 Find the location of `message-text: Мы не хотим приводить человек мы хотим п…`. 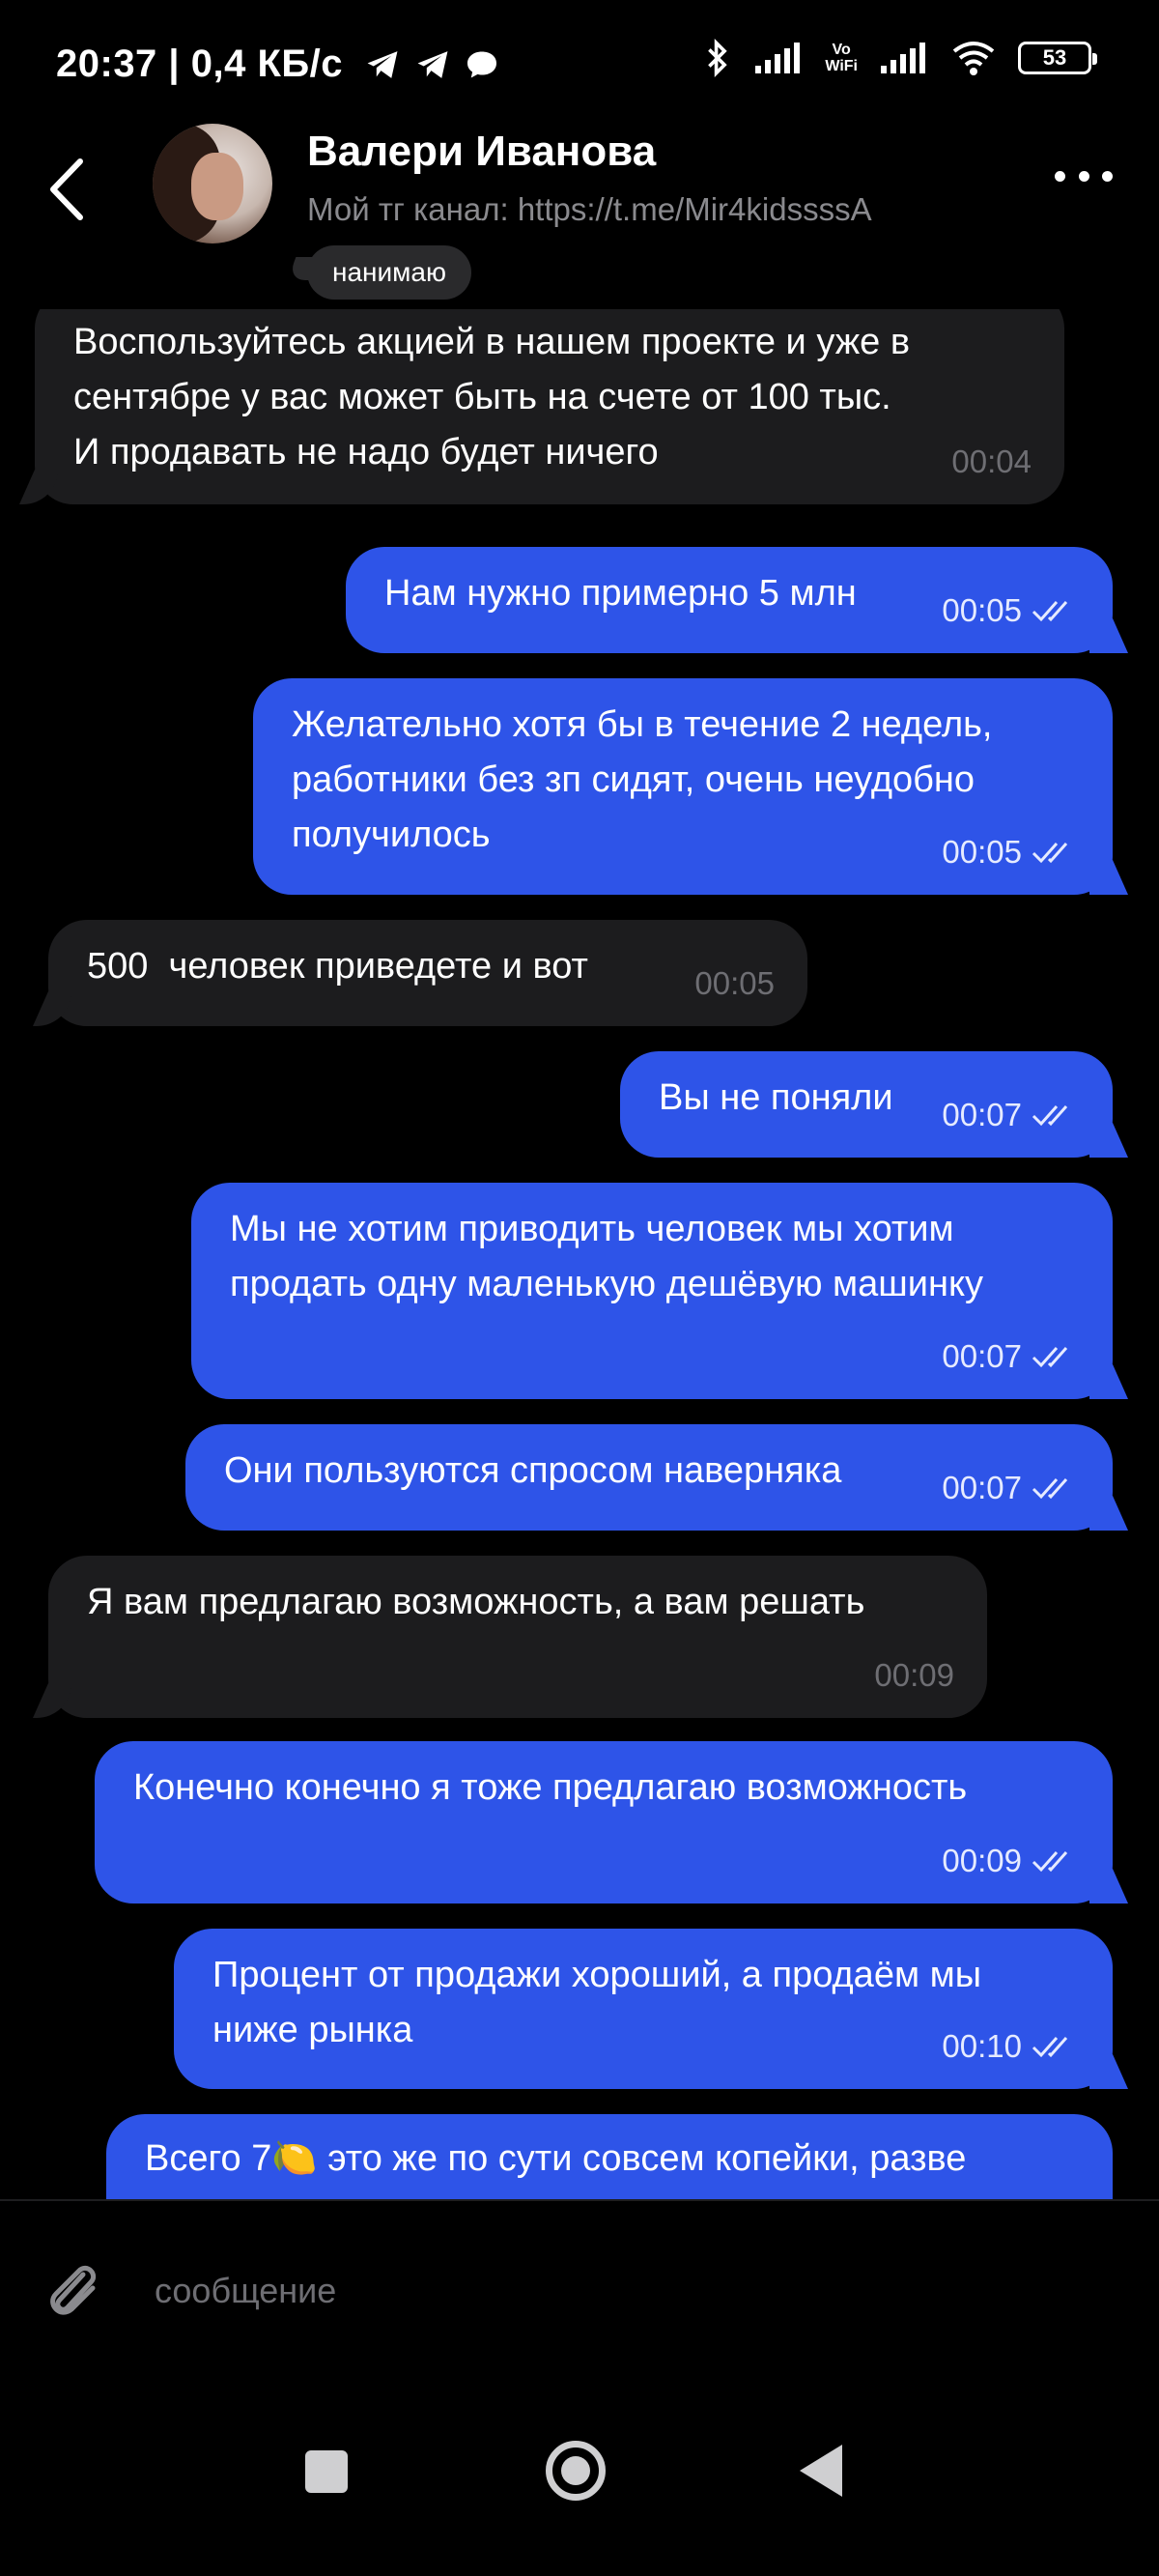

message-text: Мы не хотим приводить человек мы хотим п… is located at coordinates (607, 1257).